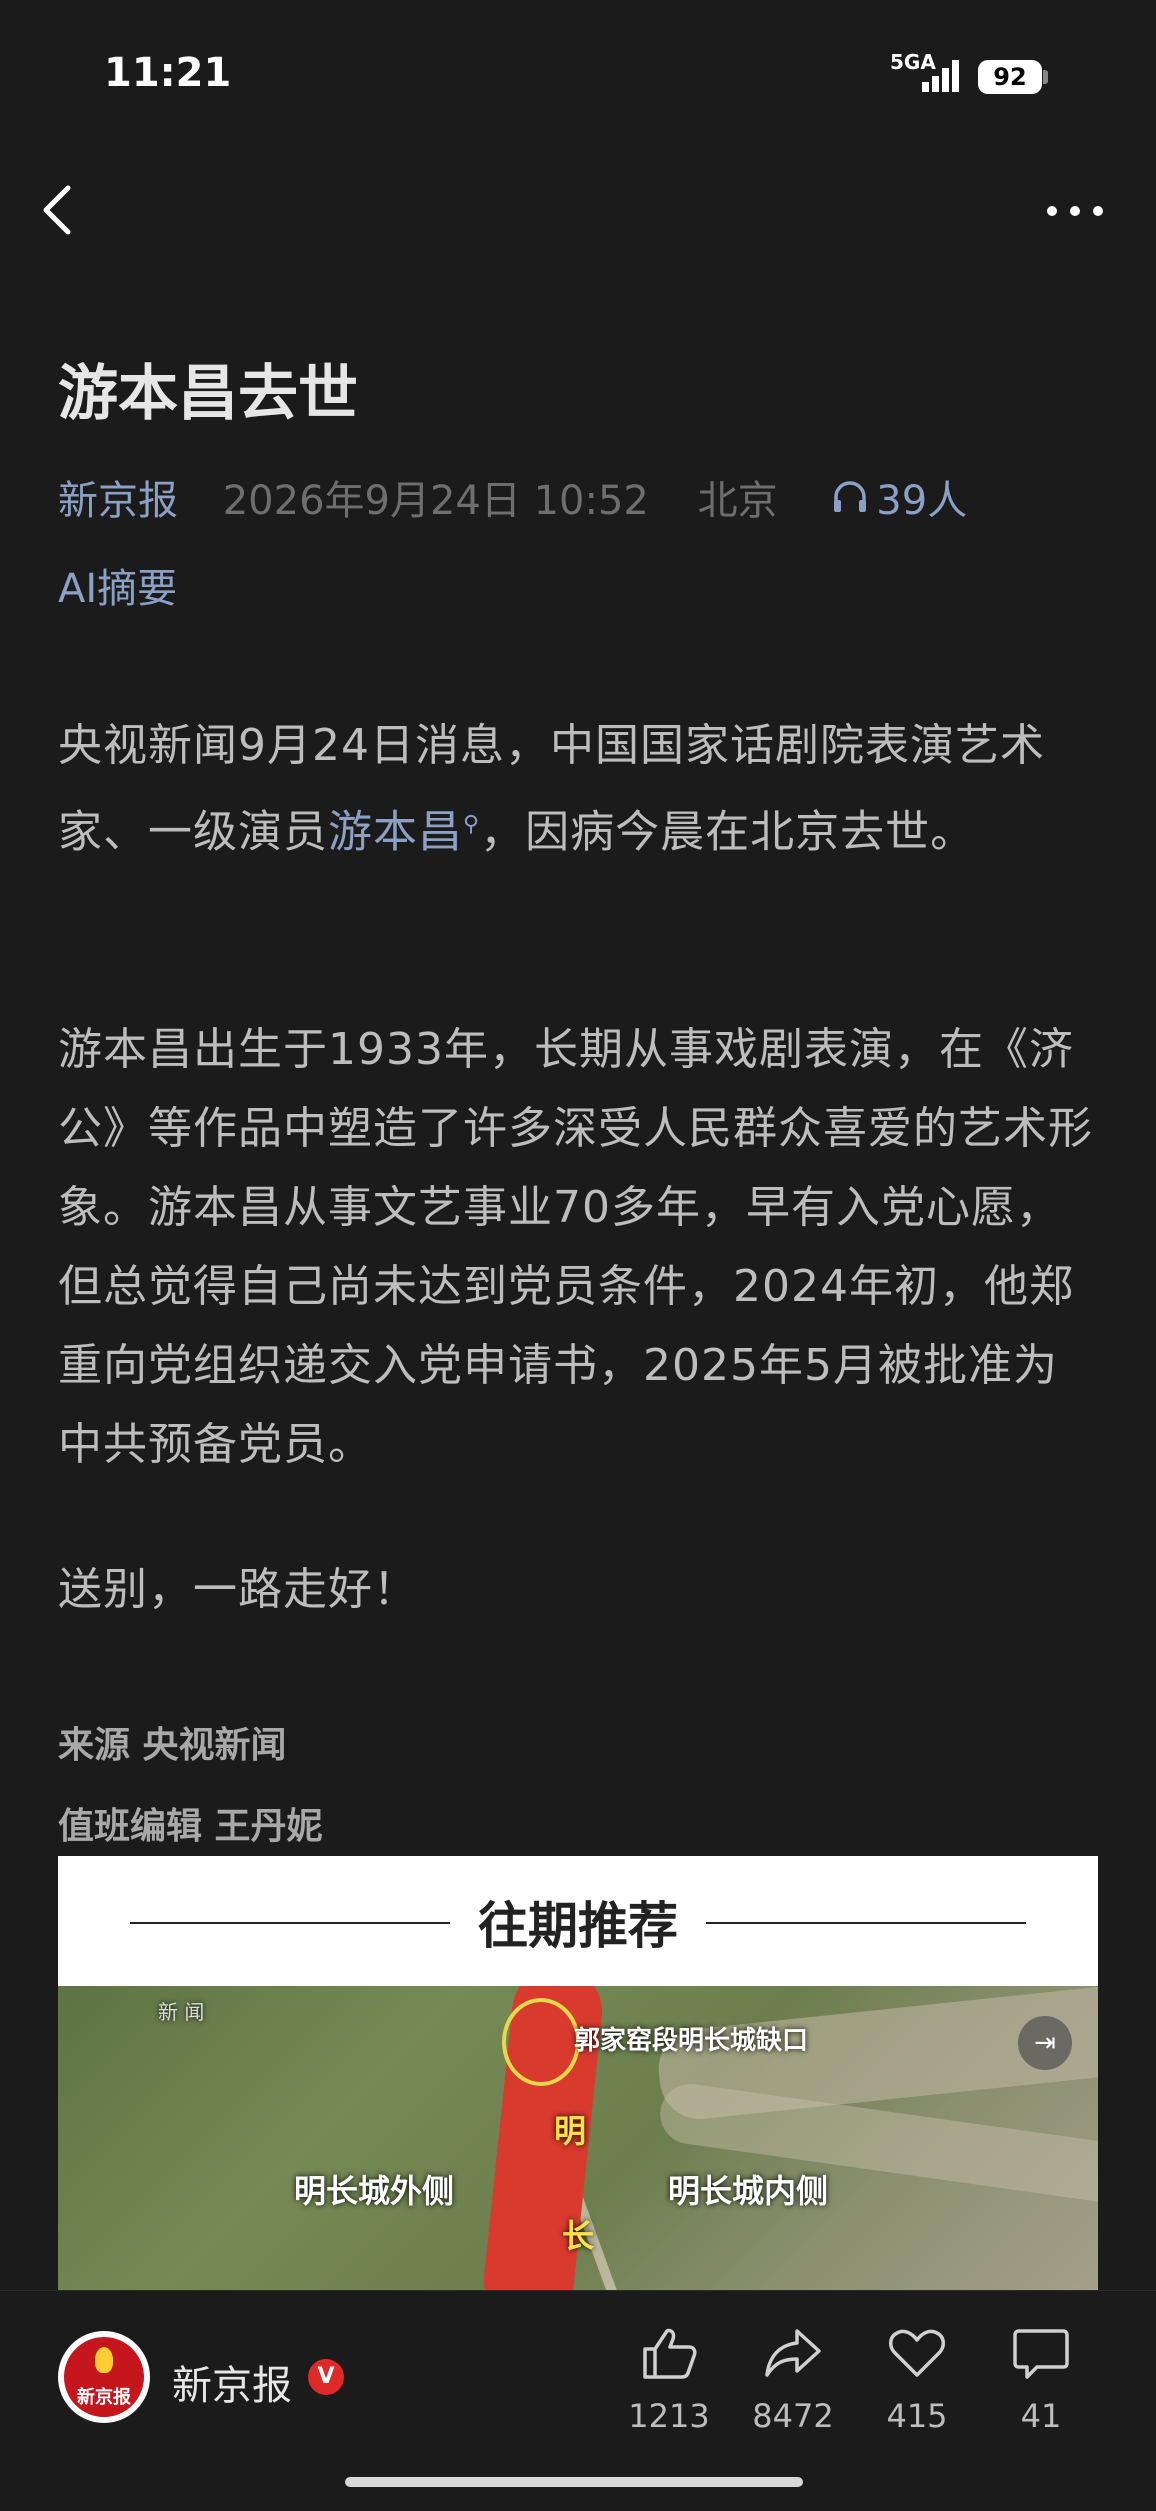 The width and height of the screenshot is (1156, 2511). I want to click on paragraph-3: 送别，一路走好！, so click(238, 1589).